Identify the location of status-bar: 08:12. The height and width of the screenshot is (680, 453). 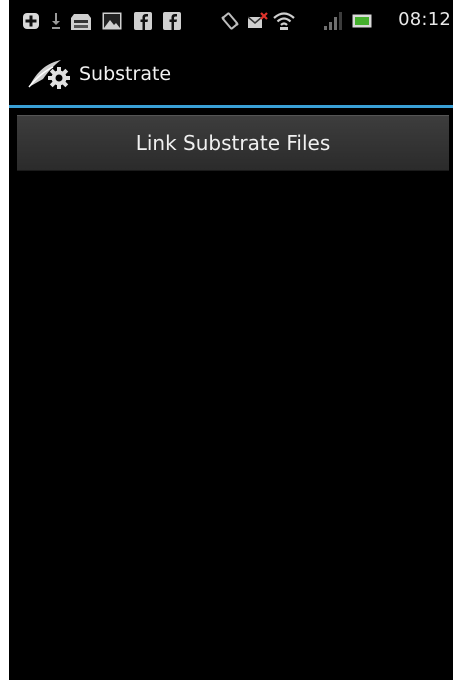
(231, 21).